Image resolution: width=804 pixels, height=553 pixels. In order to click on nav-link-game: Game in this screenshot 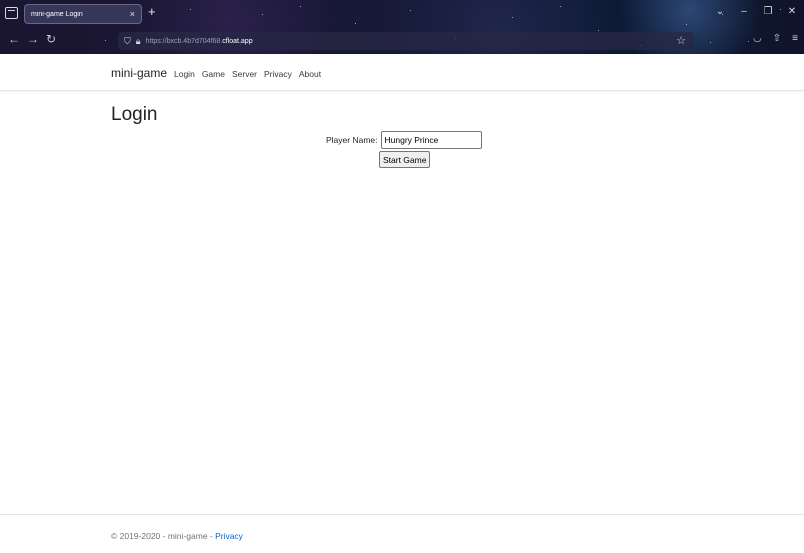, I will do `click(213, 74)`.